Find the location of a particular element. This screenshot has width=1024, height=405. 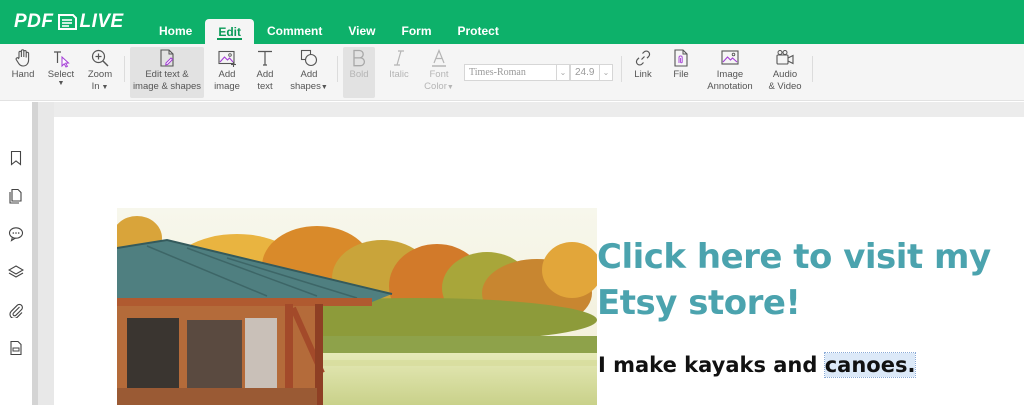

add-shapes-label-line1: Add is located at coordinates (309, 74).